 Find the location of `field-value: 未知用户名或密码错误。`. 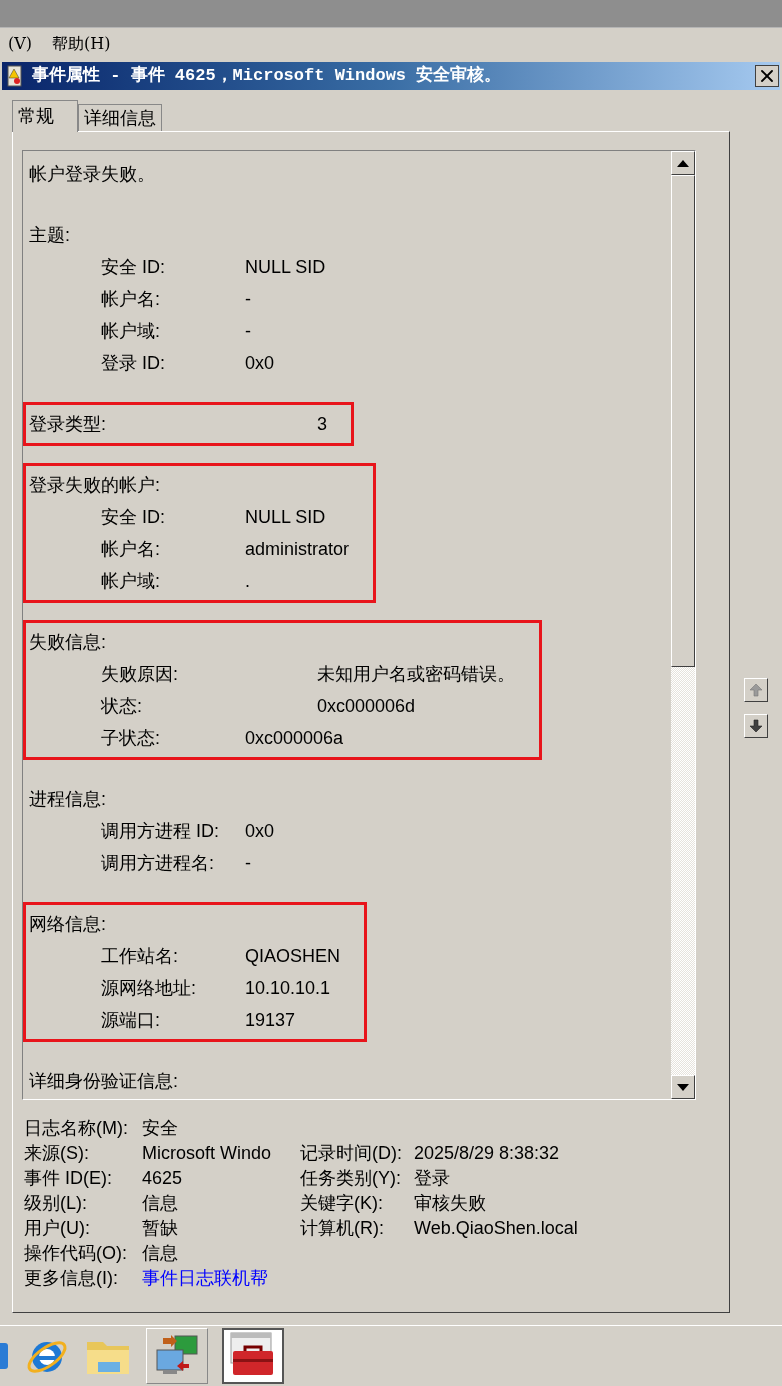

field-value: 未知用户名或密码错误。 is located at coordinates (416, 674).